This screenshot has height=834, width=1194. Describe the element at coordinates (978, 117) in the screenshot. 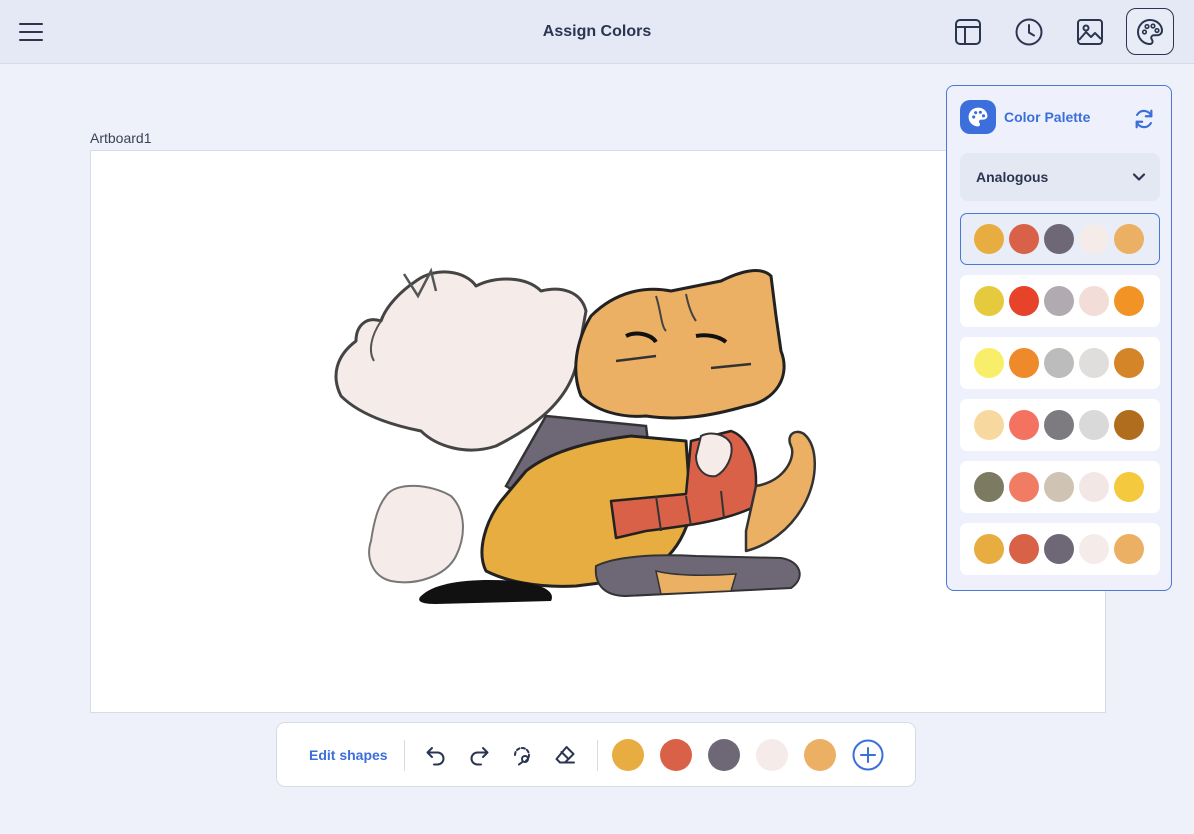

I see `palette-logo-icon` at that location.